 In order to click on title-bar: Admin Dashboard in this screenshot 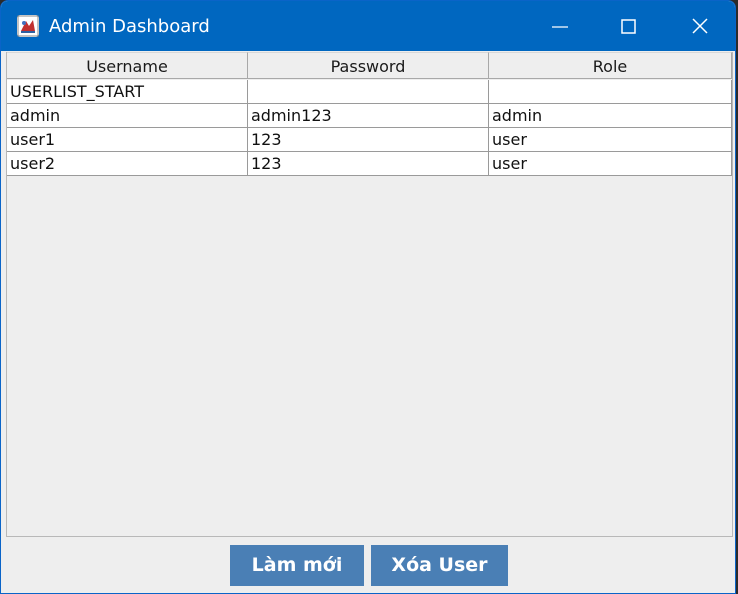, I will do `click(368, 26)`.